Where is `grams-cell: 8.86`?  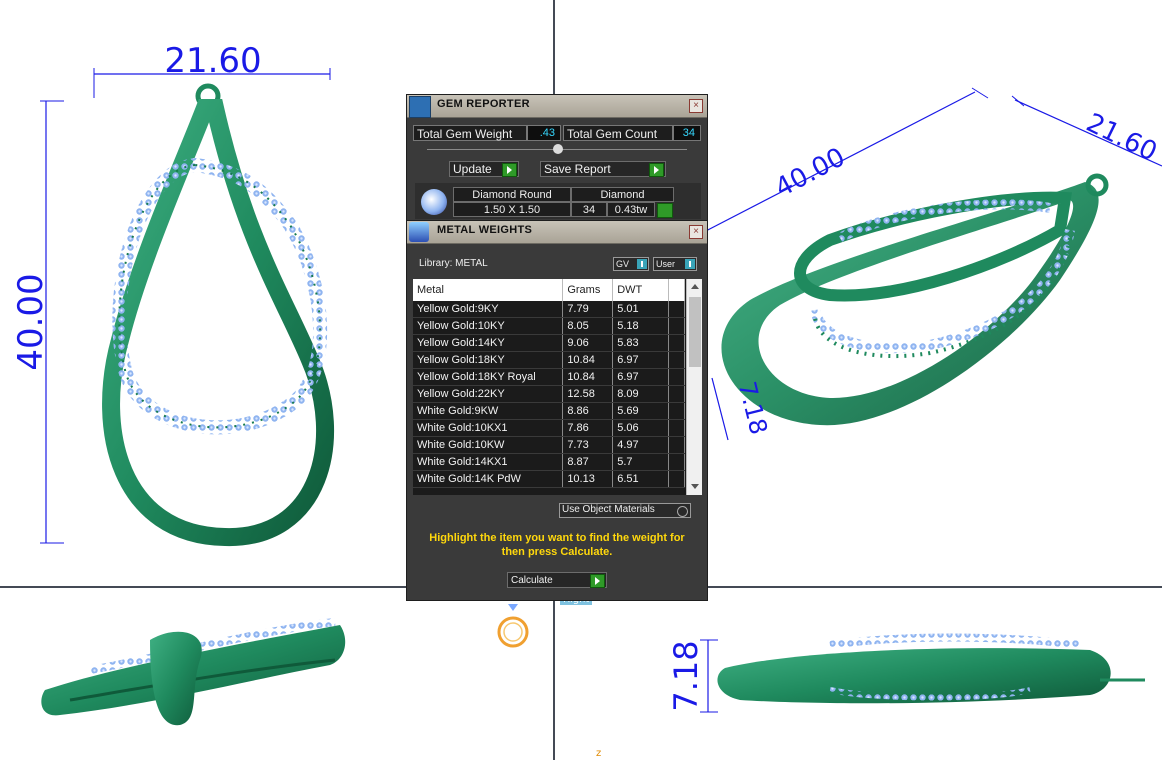
grams-cell: 8.86 is located at coordinates (588, 411).